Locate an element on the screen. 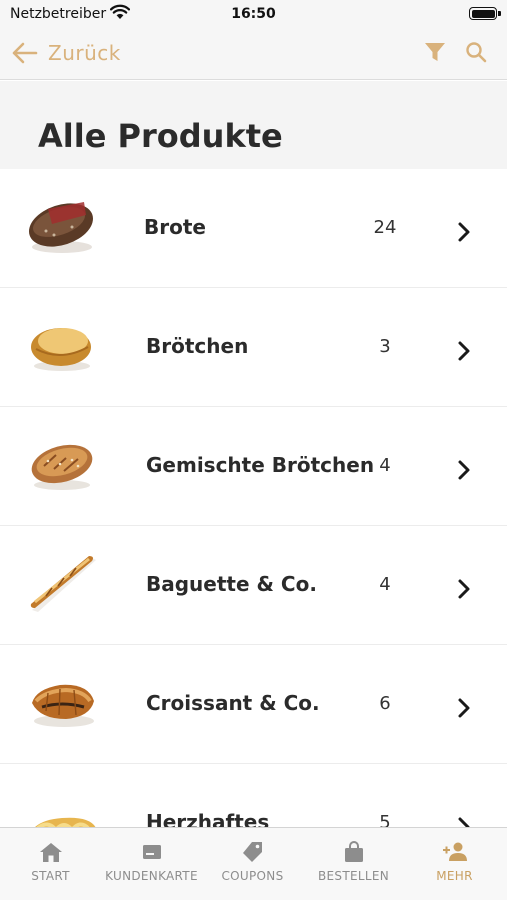 Image resolution: width=507 pixels, height=900 pixels. tab-bar: START KUNDENKARTE COUPONS BESTELLEN MEHR is located at coordinates (253, 863).